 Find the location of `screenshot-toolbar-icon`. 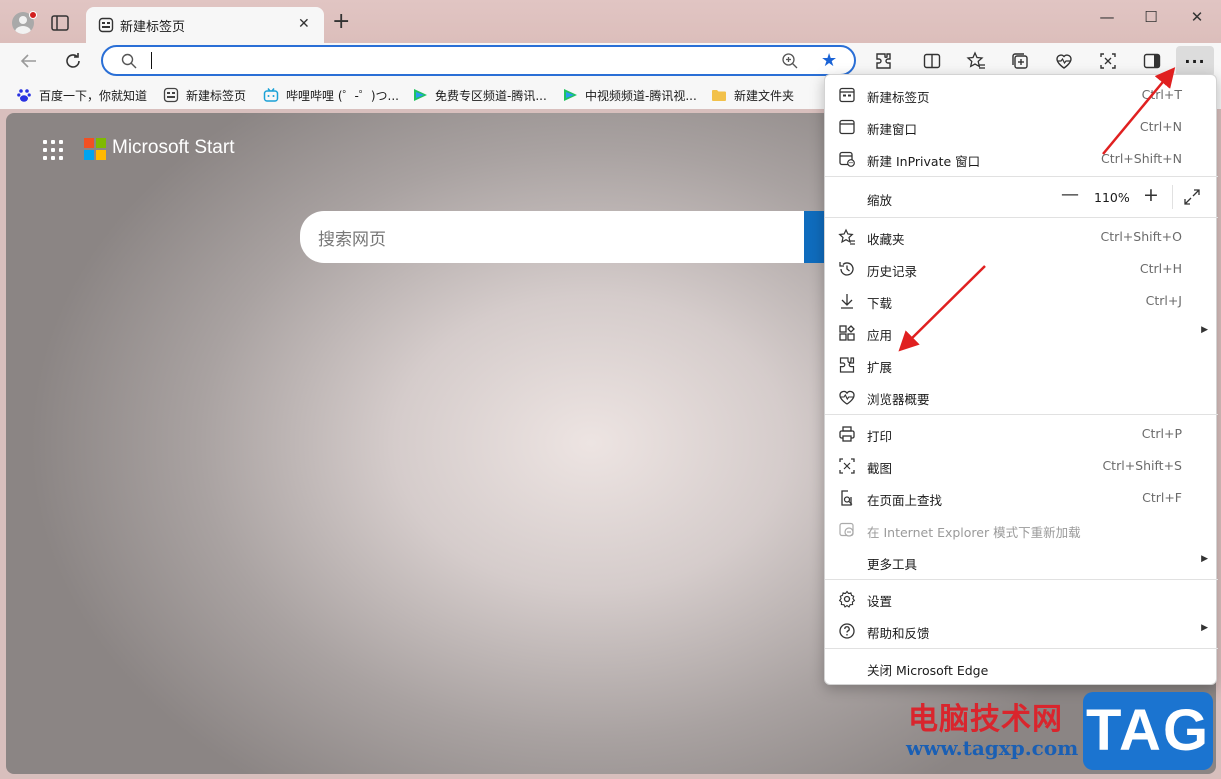

screenshot-toolbar-icon is located at coordinates (1108, 61).